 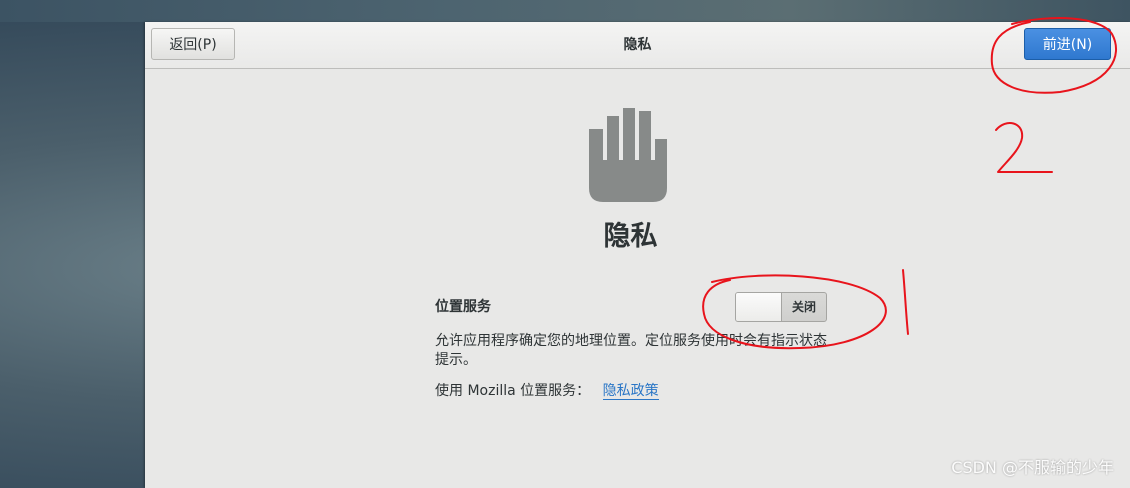 I want to click on watermark: CSDN @不服输的少年, so click(x=1032, y=467).